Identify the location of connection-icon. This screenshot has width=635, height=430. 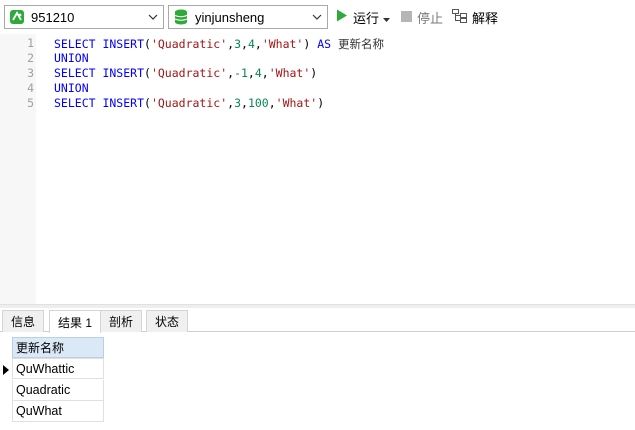
(17, 17).